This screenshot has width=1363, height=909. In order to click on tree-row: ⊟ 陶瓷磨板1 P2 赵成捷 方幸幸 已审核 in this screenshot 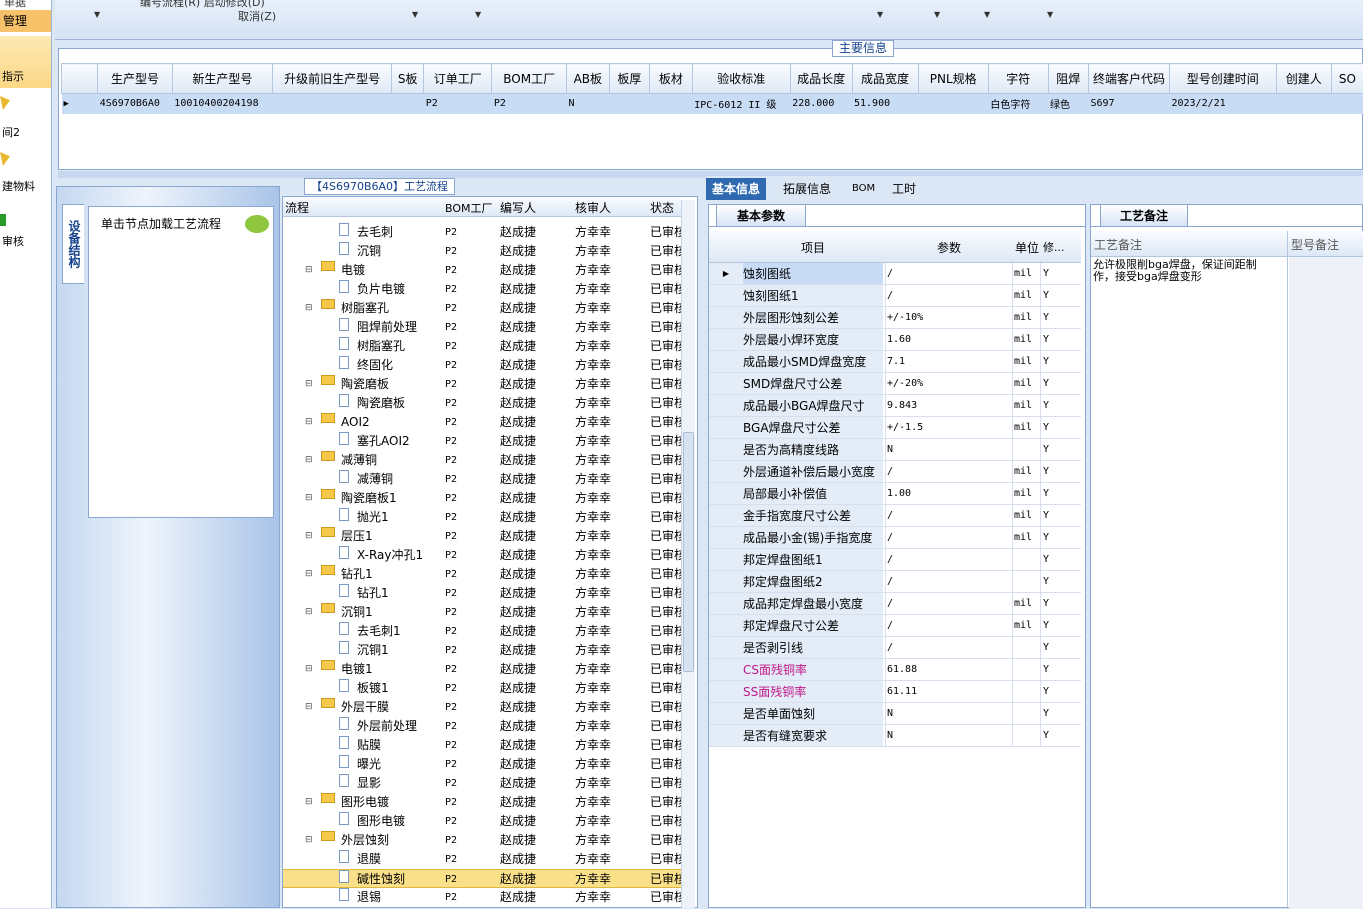, I will do `click(483, 498)`.